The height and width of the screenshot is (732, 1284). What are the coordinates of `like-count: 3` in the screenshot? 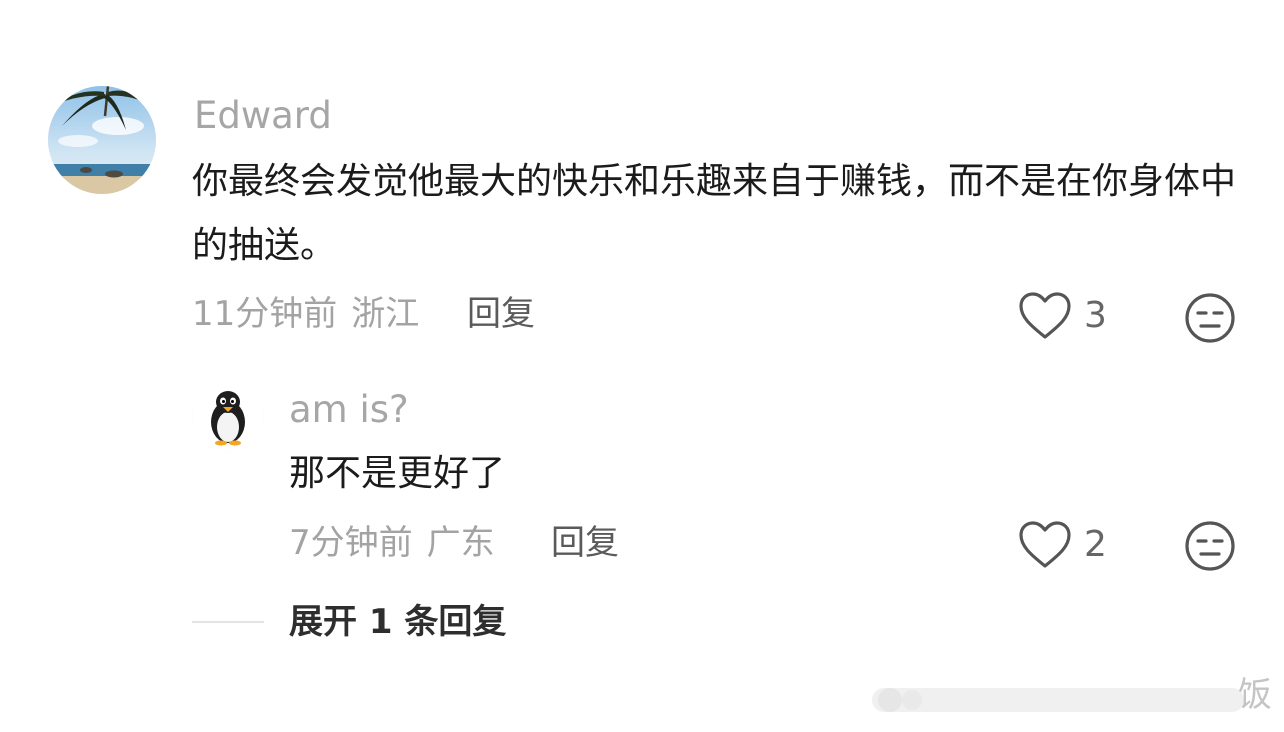 It's located at (1095, 315).